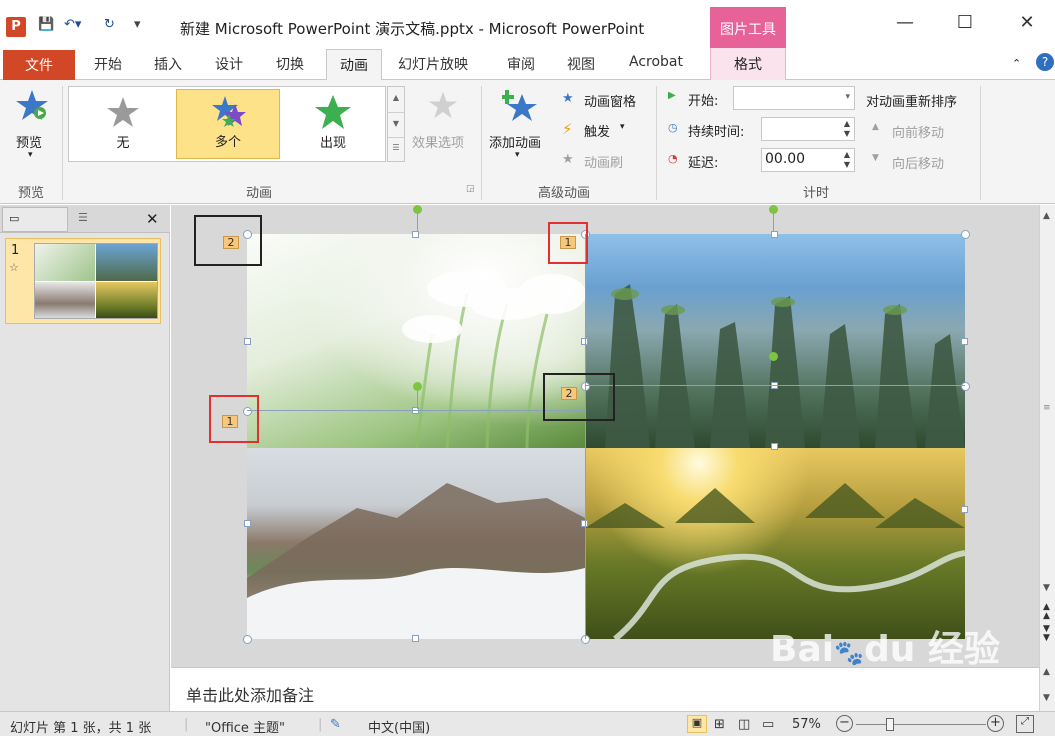 This screenshot has width=1055, height=736. Describe the element at coordinates (443, 126) in the screenshot. I see `effect-options-button: 效果选项` at that location.